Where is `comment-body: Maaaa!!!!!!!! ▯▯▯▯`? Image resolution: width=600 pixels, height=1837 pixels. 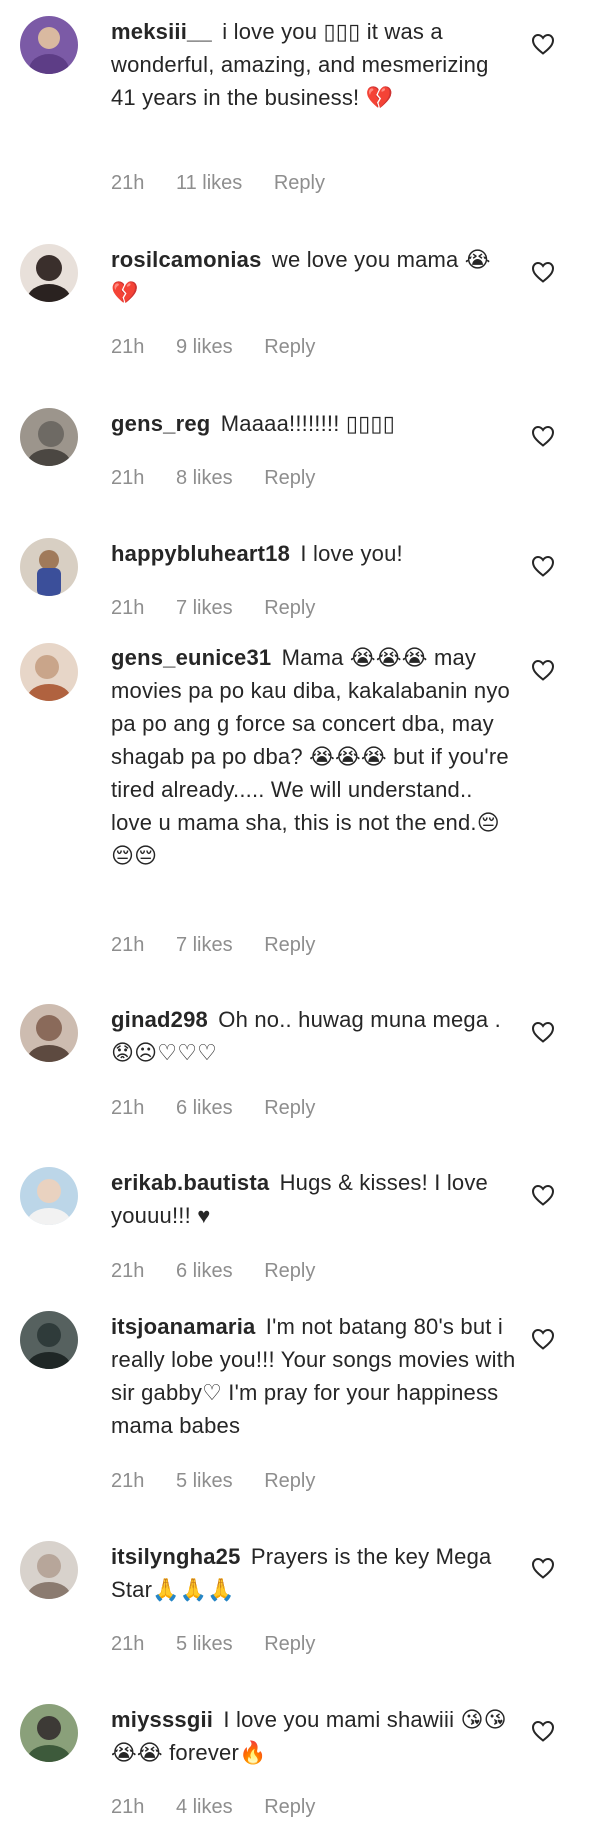
comment-body: Maaaa!!!!!!!! ▯▯▯▯ is located at coordinates (308, 423).